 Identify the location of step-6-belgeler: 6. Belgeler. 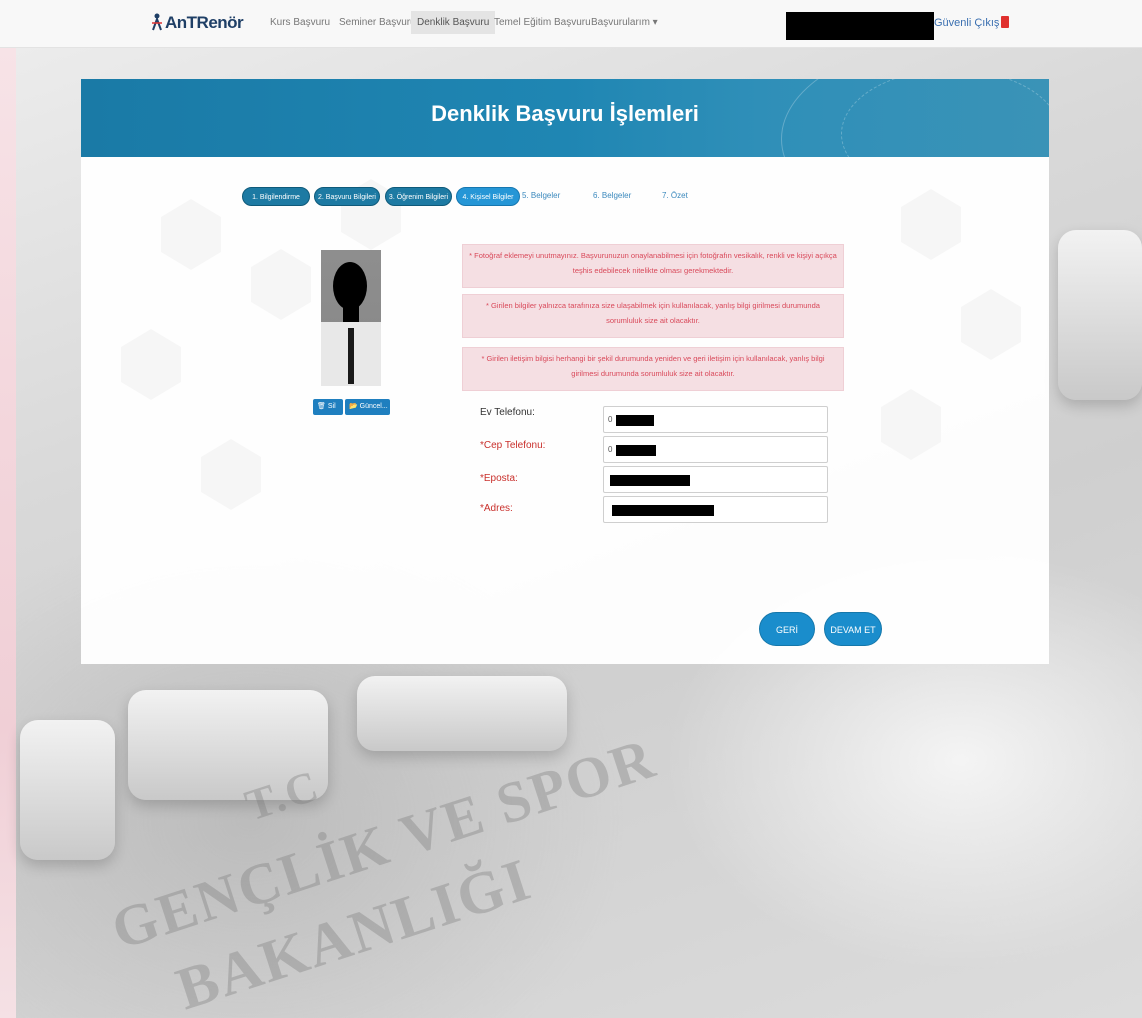
(612, 195).